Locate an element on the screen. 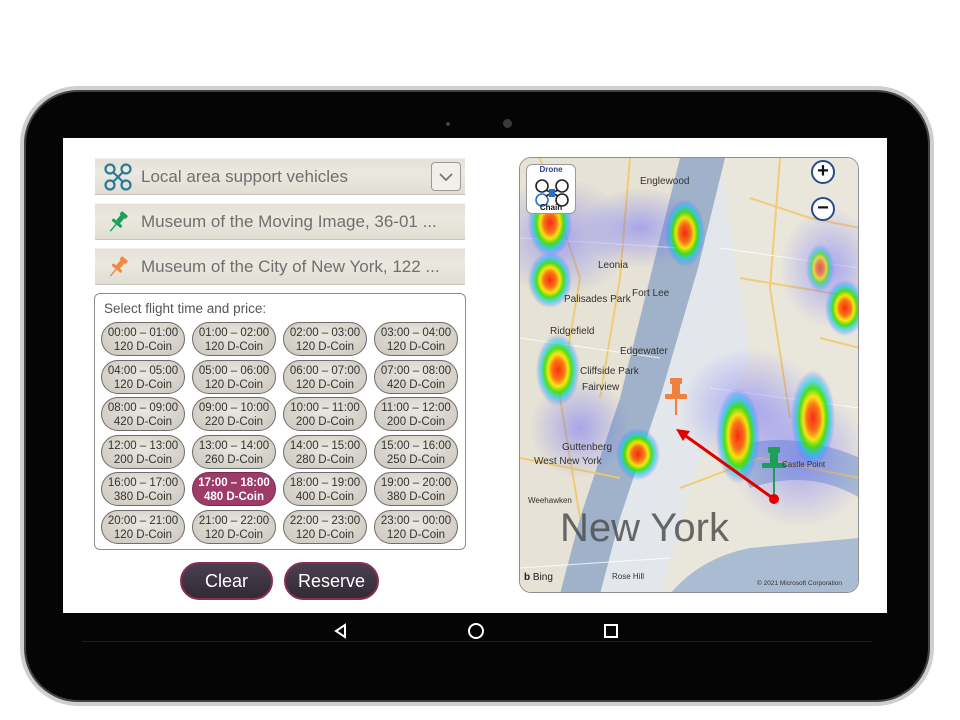 The image size is (960, 720). map-place-label: Castle Point is located at coordinates (804, 464).